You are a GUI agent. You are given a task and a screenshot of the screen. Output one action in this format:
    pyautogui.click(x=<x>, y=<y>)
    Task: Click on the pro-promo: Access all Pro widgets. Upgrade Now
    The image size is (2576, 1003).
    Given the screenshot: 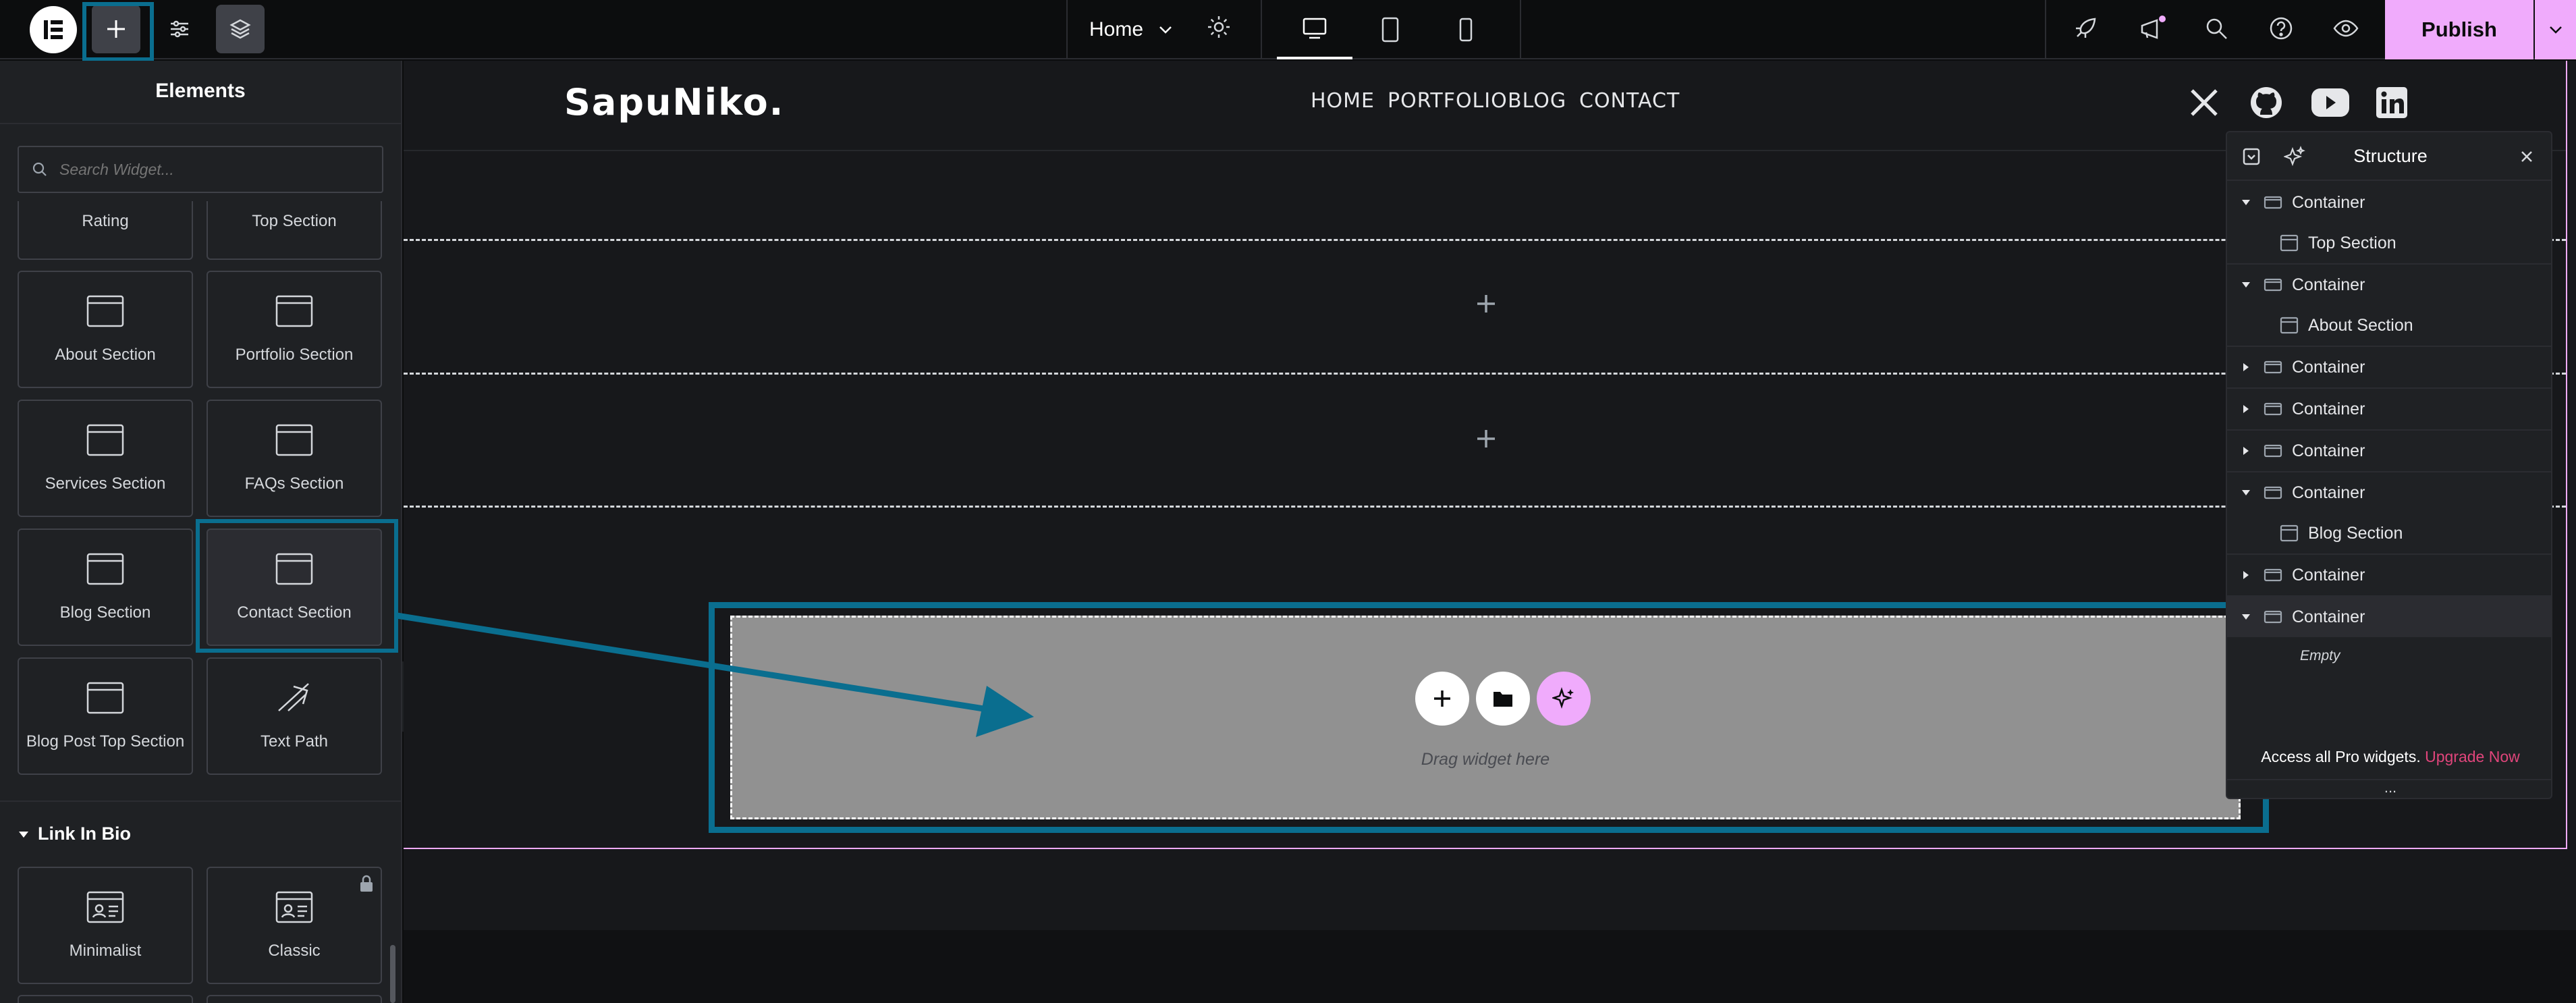 What is the action you would take?
    pyautogui.click(x=2389, y=757)
    